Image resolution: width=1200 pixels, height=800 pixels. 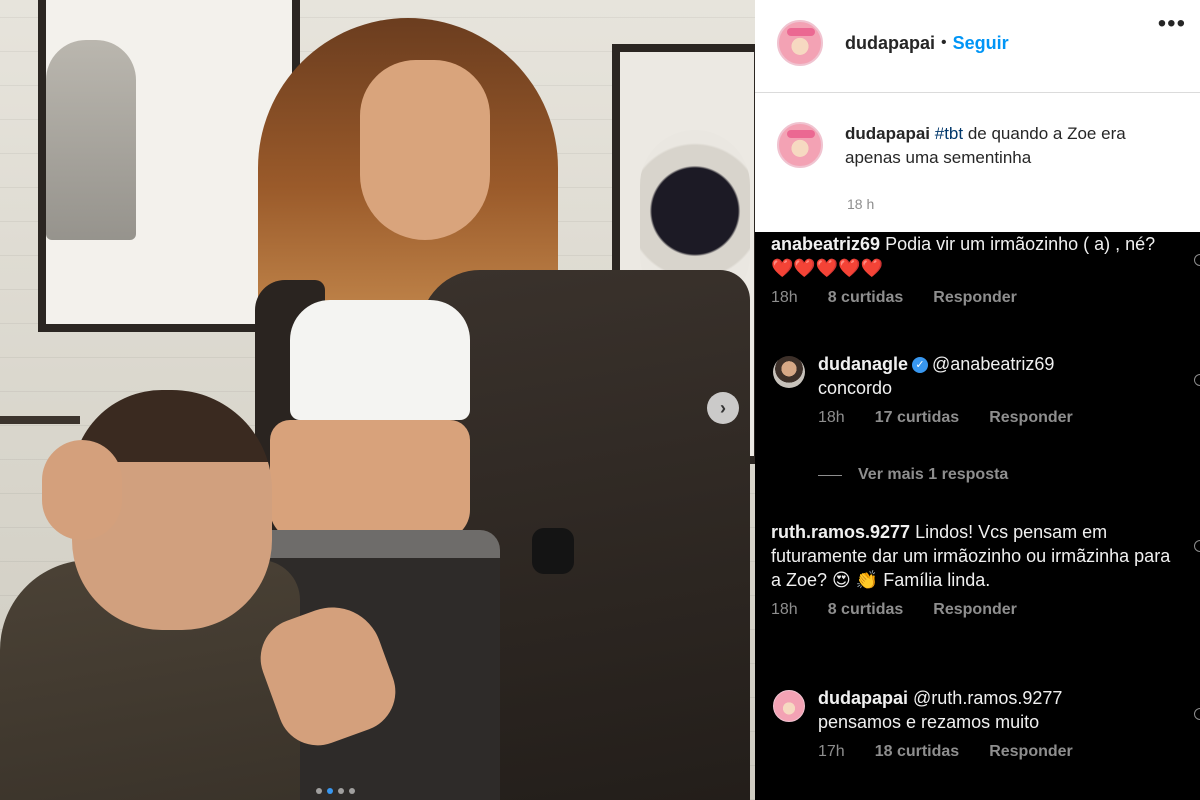 What do you see at coordinates (82, 490) in the screenshot?
I see `woman-hand` at bounding box center [82, 490].